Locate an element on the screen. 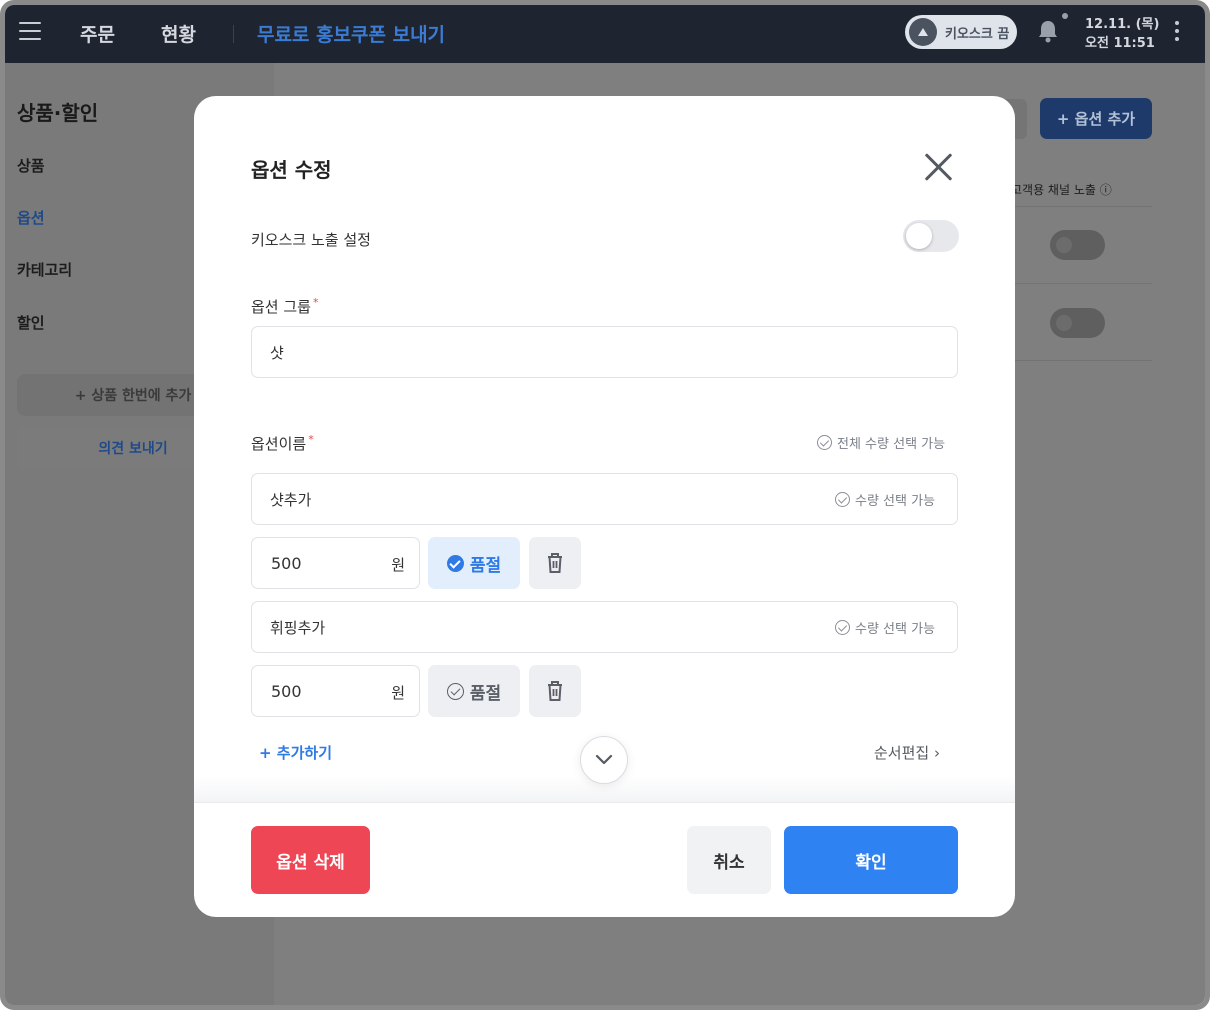  footer-divider is located at coordinates (604, 802).